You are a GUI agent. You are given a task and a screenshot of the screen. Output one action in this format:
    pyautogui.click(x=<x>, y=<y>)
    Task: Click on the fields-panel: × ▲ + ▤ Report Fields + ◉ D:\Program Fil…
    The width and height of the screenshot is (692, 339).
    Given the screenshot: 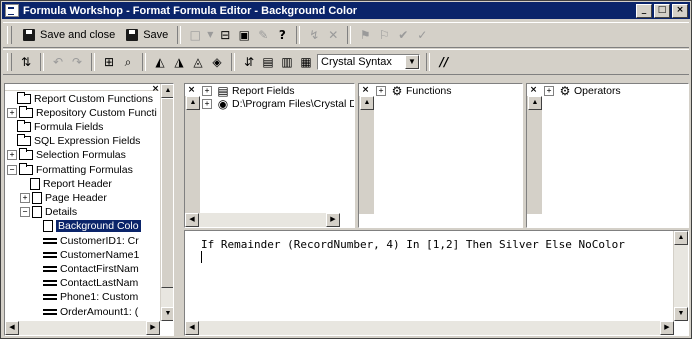 What is the action you would take?
    pyautogui.click(x=269, y=155)
    